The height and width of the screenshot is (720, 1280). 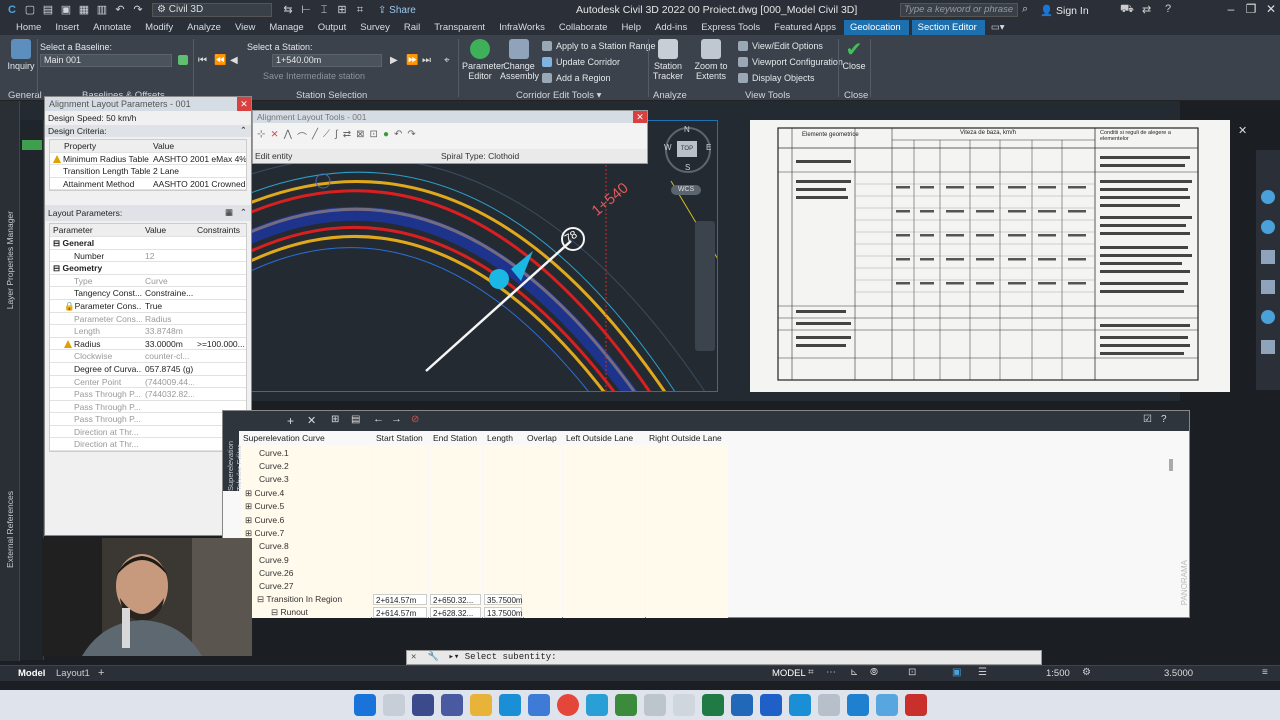 I want to click on tab-add-ins: Add-ins, so click(x=672, y=27).